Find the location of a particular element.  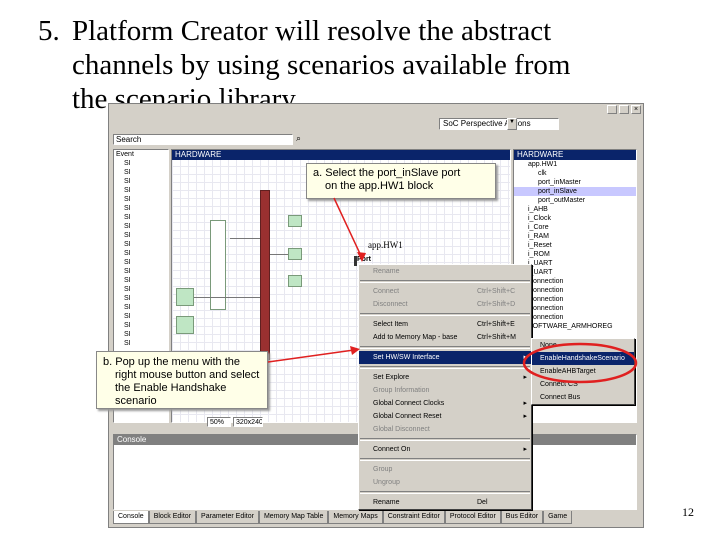

menu-item-label: Set HW/SW Interface is located at coordinates (406, 357).